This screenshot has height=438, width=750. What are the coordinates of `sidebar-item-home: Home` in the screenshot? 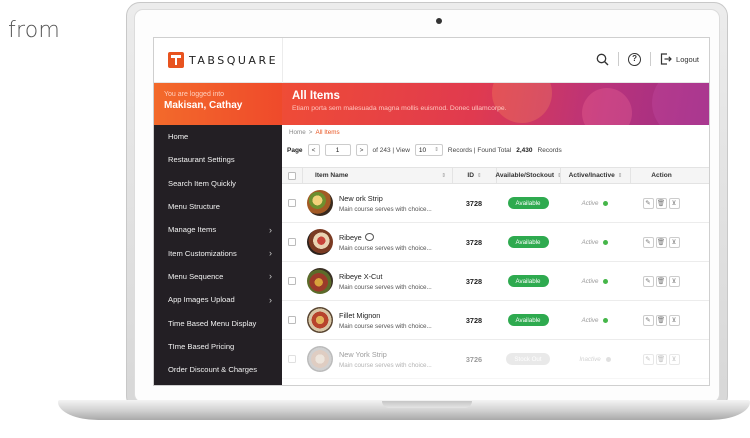 It's located at (218, 136).